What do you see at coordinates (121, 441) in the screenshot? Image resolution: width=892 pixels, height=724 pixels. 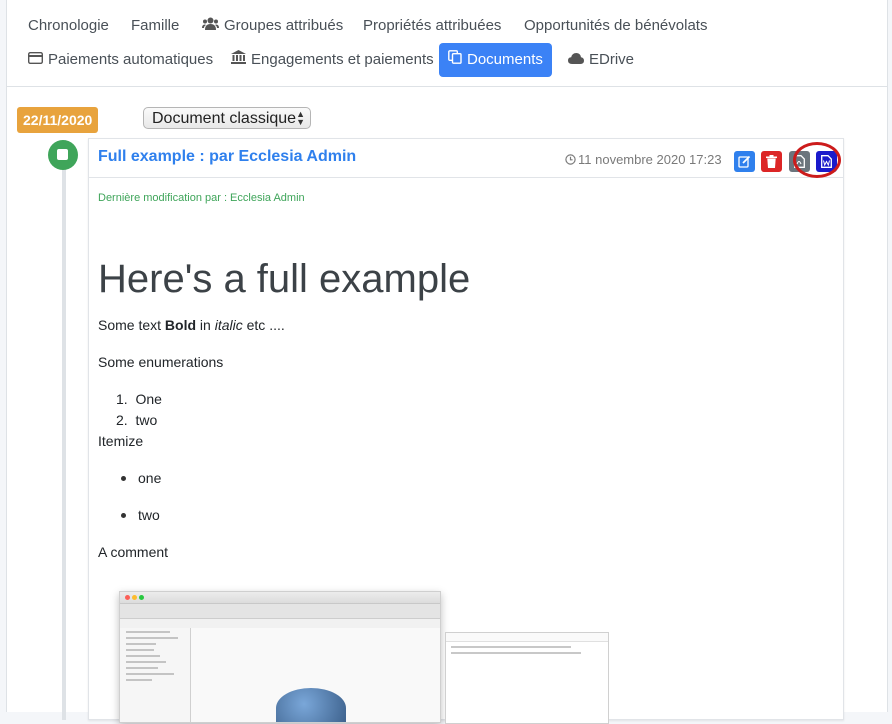 I see `itemize-label: Itemize` at bounding box center [121, 441].